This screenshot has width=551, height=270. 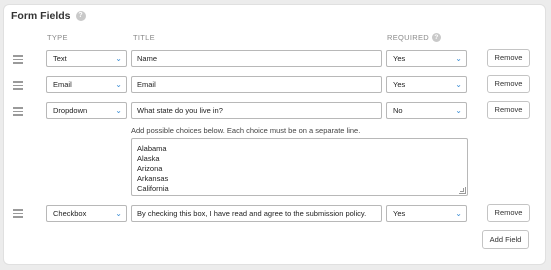 I want to click on choice-line: Arizona, so click(x=150, y=168).